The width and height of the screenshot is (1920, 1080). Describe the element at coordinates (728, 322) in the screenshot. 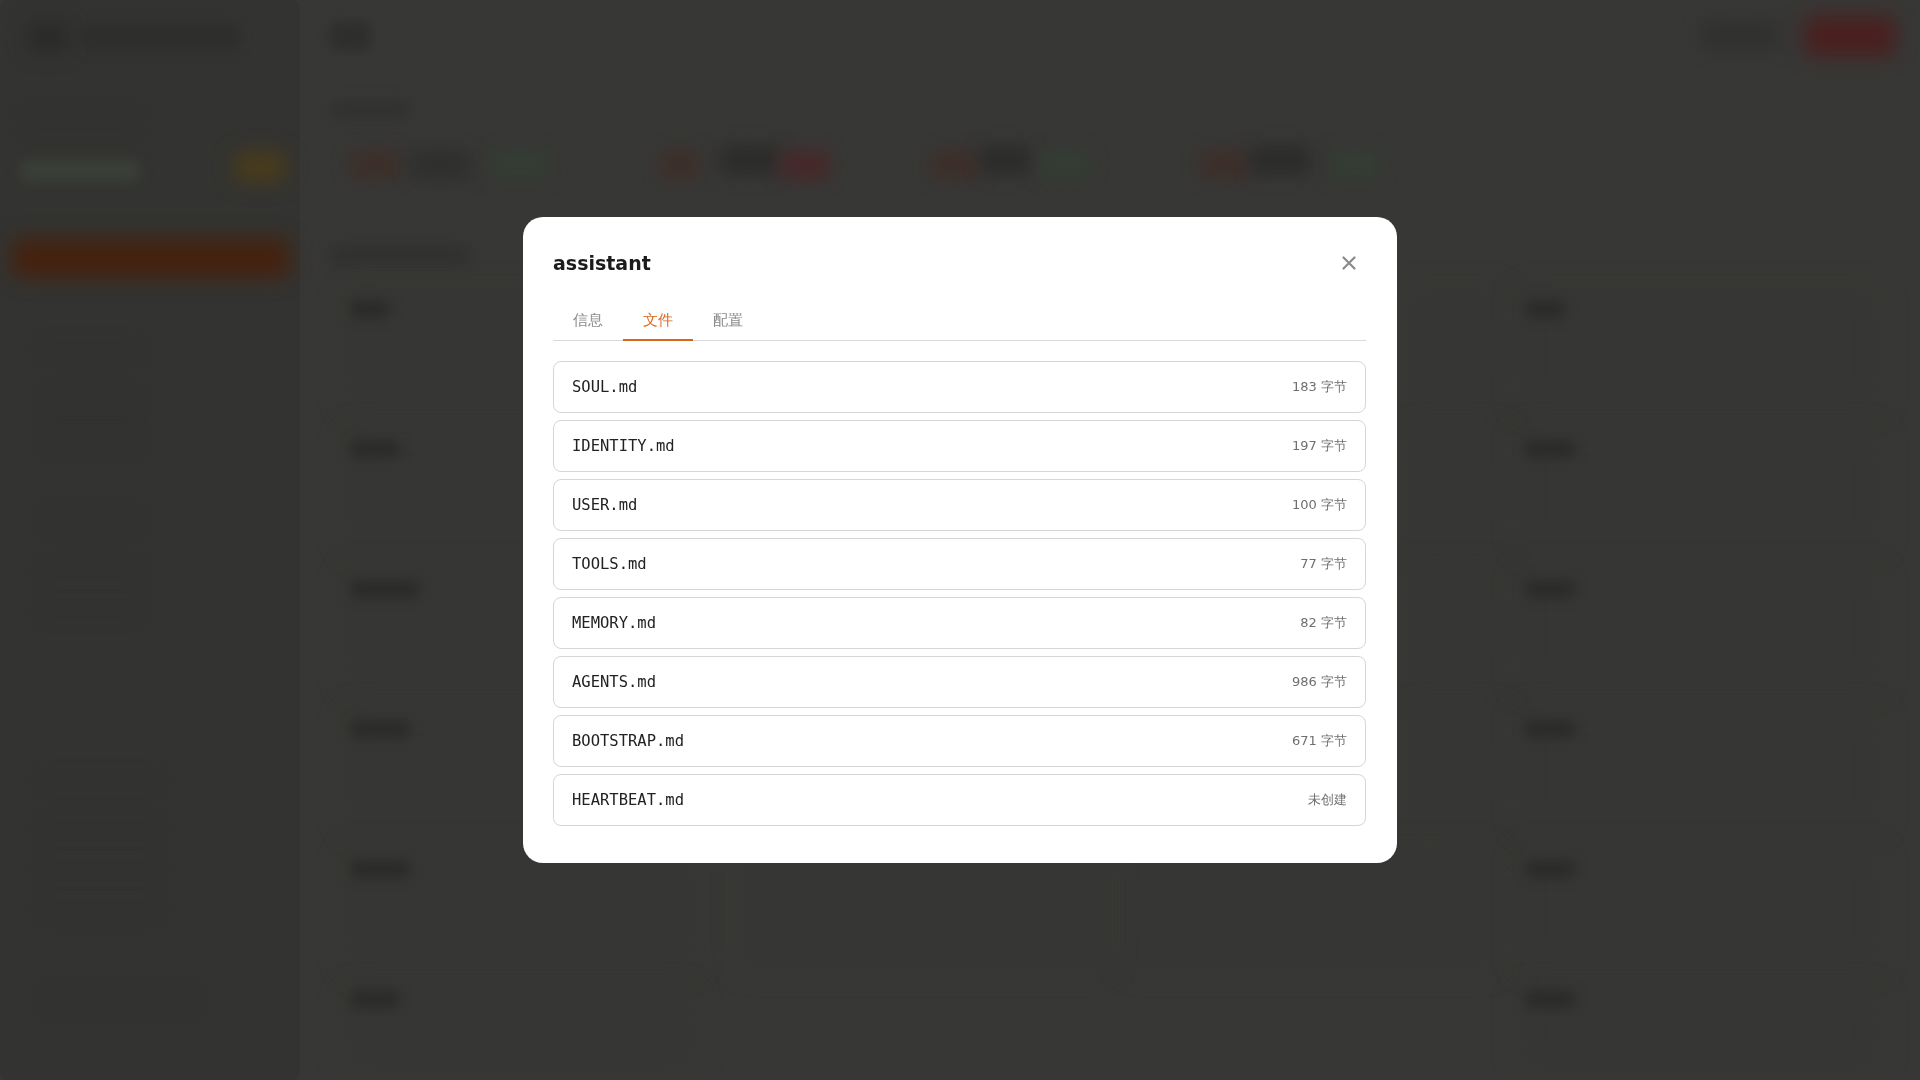

I see `tab: 配置` at that location.